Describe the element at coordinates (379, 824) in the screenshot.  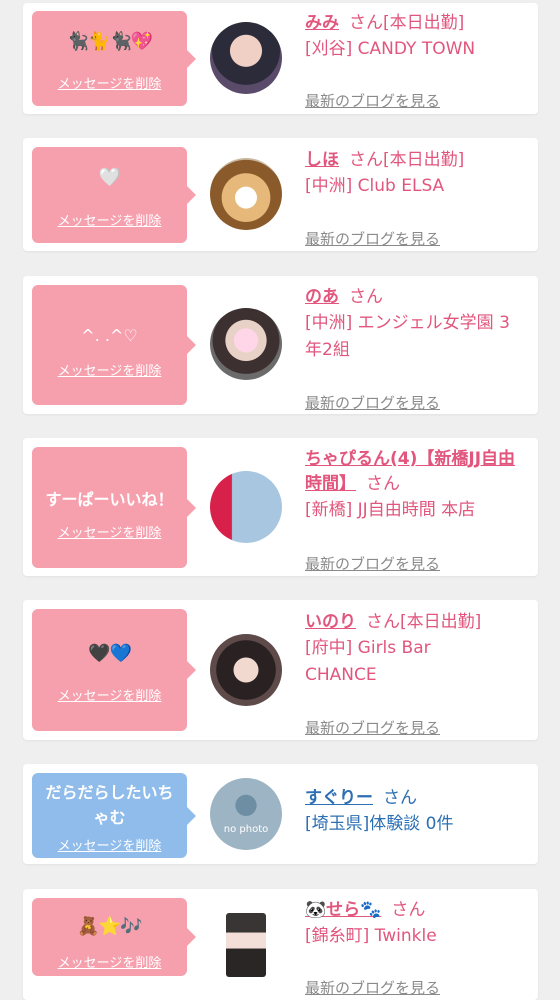
I see `shop-name: [埼玉県]体験談 0件` at that location.